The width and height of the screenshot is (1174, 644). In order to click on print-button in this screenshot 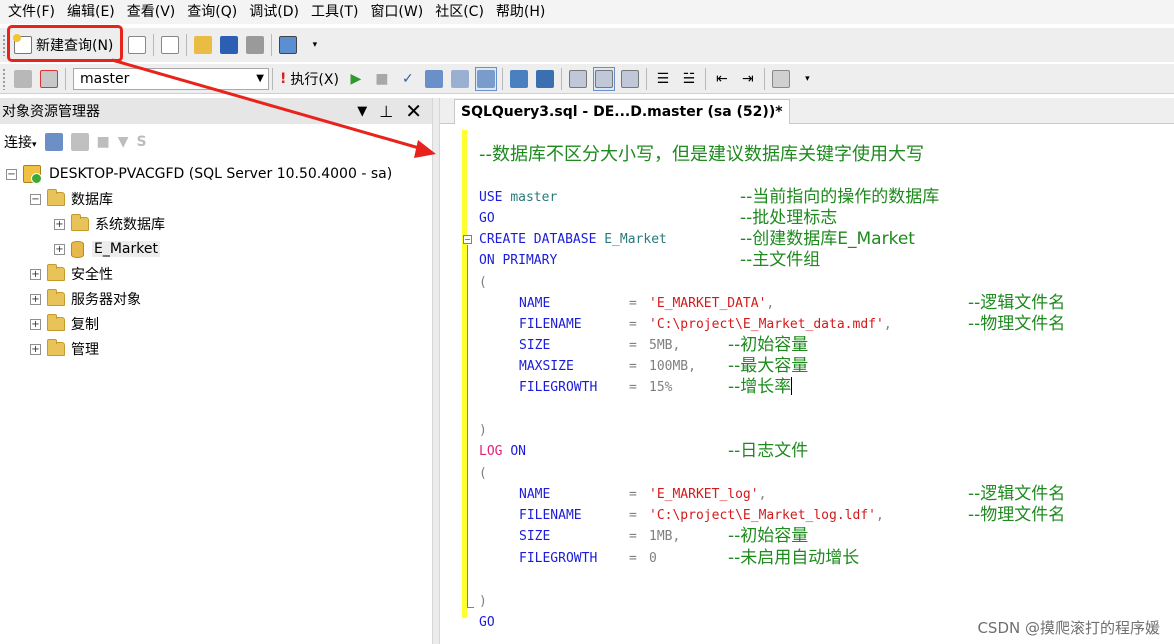, I will do `click(255, 45)`.